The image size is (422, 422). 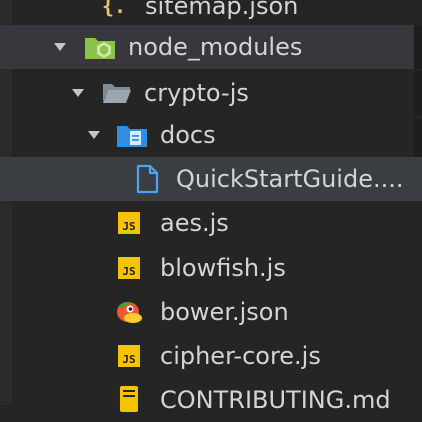 What do you see at coordinates (188, 135) in the screenshot?
I see `tree-item-label: docs` at bounding box center [188, 135].